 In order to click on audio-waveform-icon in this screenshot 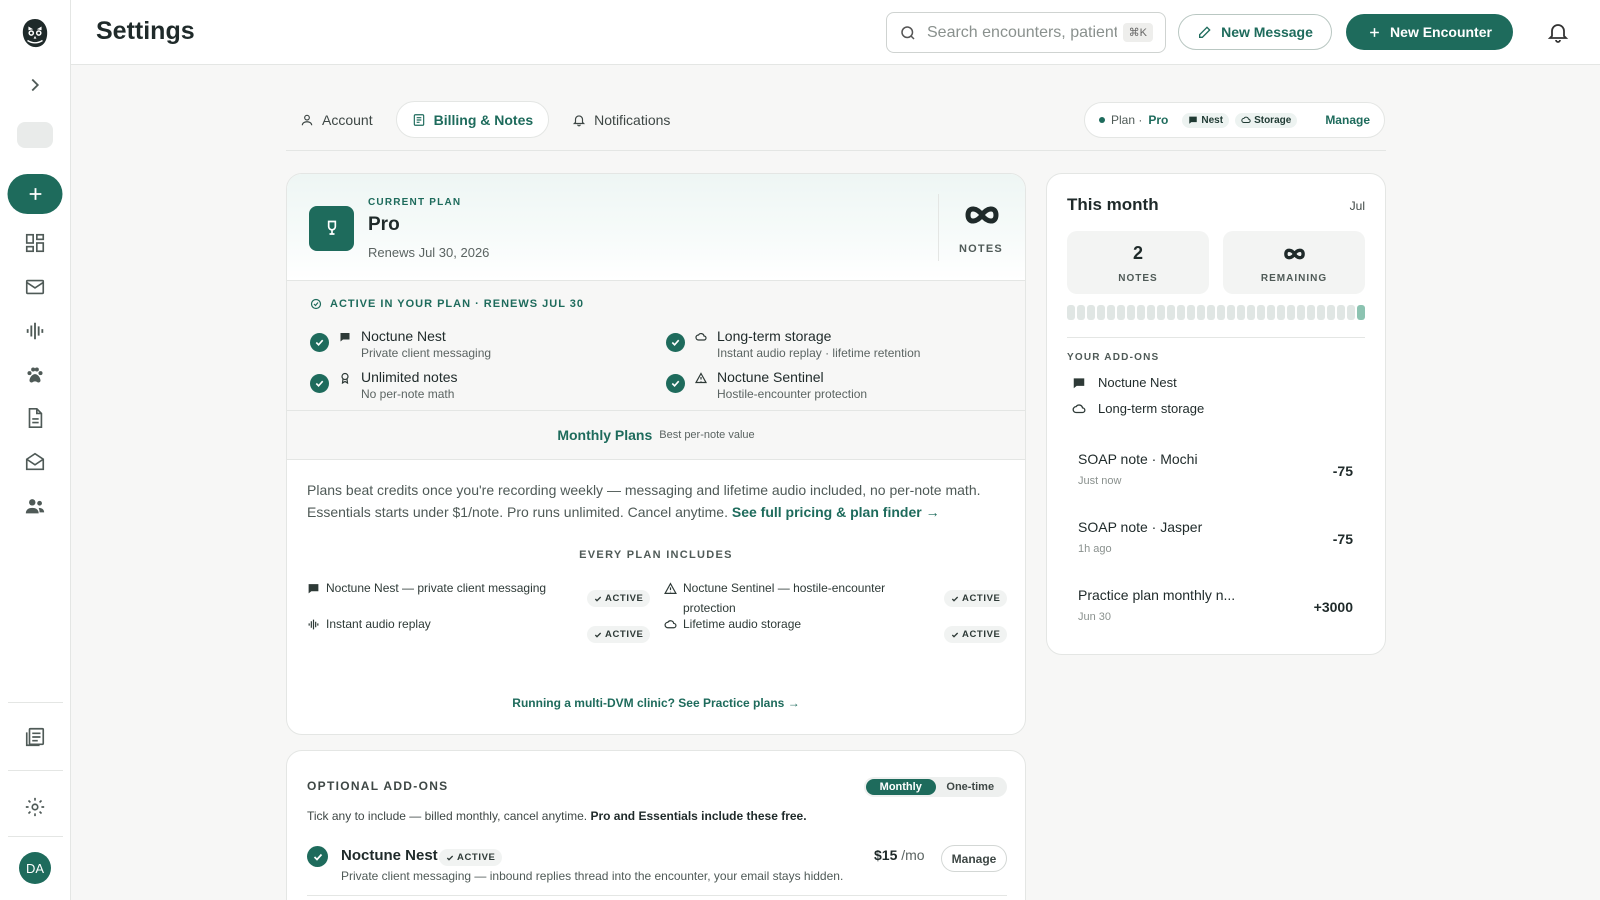, I will do `click(35, 331)`.